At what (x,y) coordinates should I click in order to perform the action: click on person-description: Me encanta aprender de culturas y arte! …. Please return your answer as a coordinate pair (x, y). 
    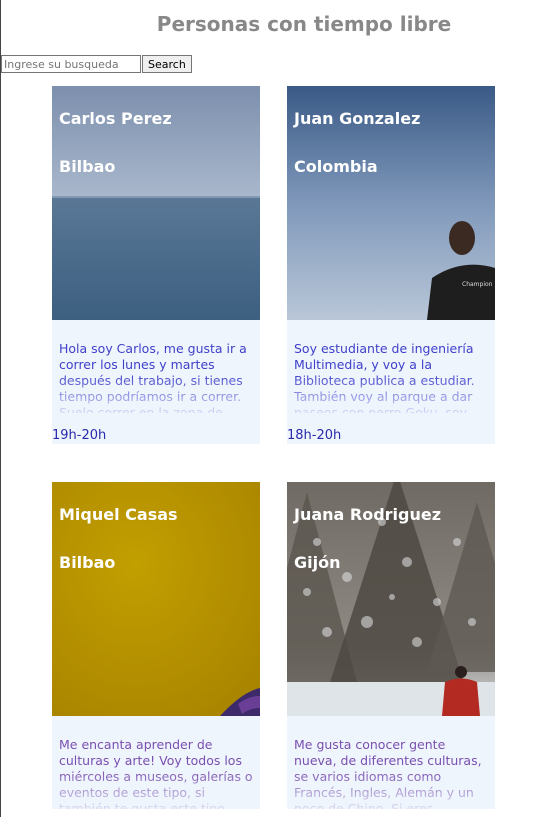
    Looking at the image, I should click on (156, 773).